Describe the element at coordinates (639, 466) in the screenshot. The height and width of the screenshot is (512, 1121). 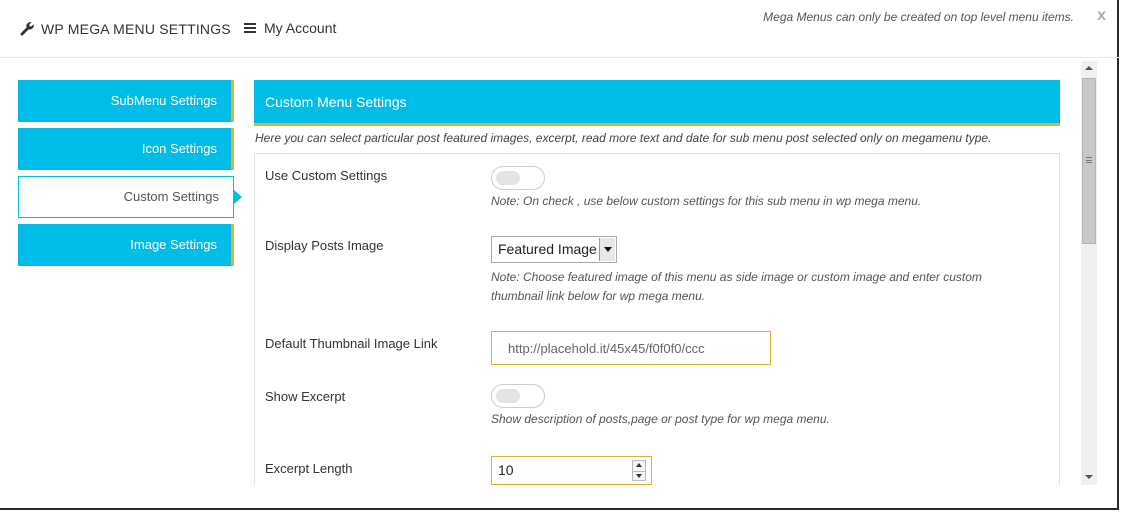
I see `stepper-up-icon` at that location.